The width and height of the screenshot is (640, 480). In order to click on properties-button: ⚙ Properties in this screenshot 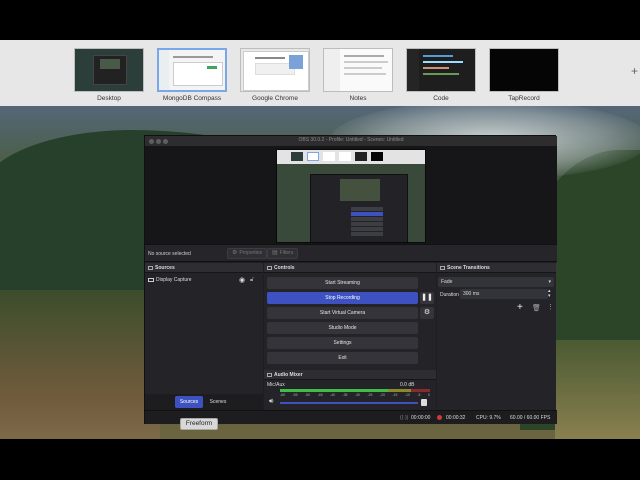, I will do `click(247, 253)`.